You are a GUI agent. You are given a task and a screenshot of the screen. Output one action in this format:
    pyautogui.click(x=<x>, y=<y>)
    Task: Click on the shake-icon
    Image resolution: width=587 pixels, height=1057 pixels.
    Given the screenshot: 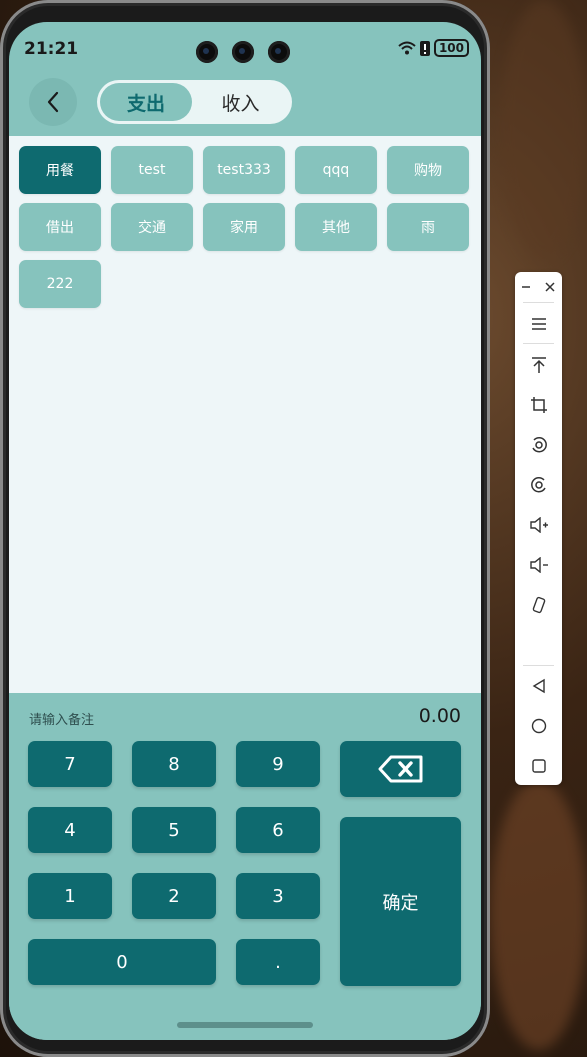 What is the action you would take?
    pyautogui.click(x=538, y=605)
    